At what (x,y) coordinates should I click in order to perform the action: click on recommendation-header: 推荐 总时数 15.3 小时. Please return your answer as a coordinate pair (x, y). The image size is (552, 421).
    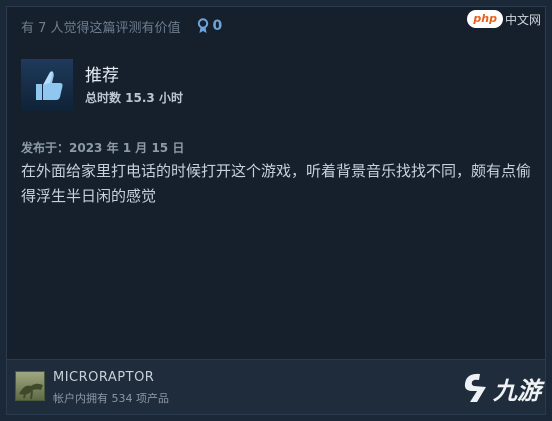
    Looking at the image, I should click on (102, 85).